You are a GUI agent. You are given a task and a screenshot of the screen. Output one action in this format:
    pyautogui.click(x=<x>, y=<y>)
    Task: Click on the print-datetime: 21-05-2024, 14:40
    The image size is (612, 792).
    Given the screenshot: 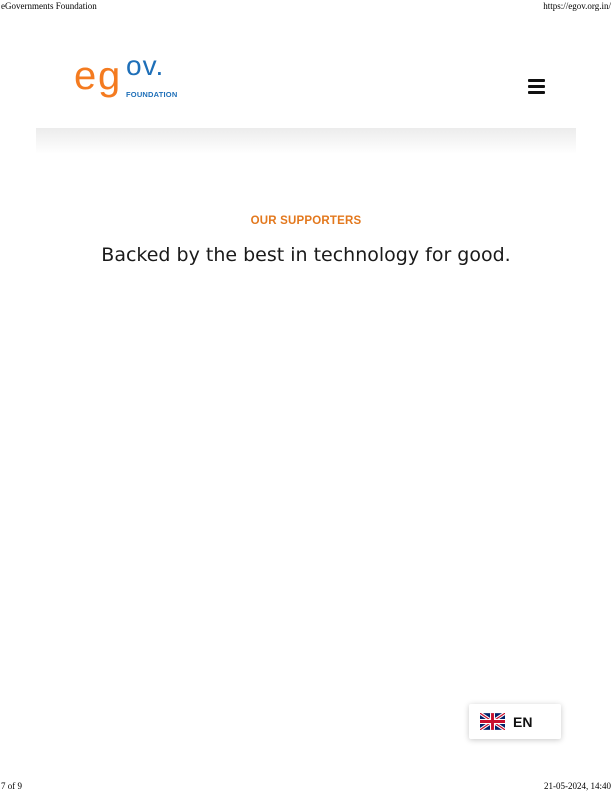 What is the action you would take?
    pyautogui.click(x=577, y=786)
    